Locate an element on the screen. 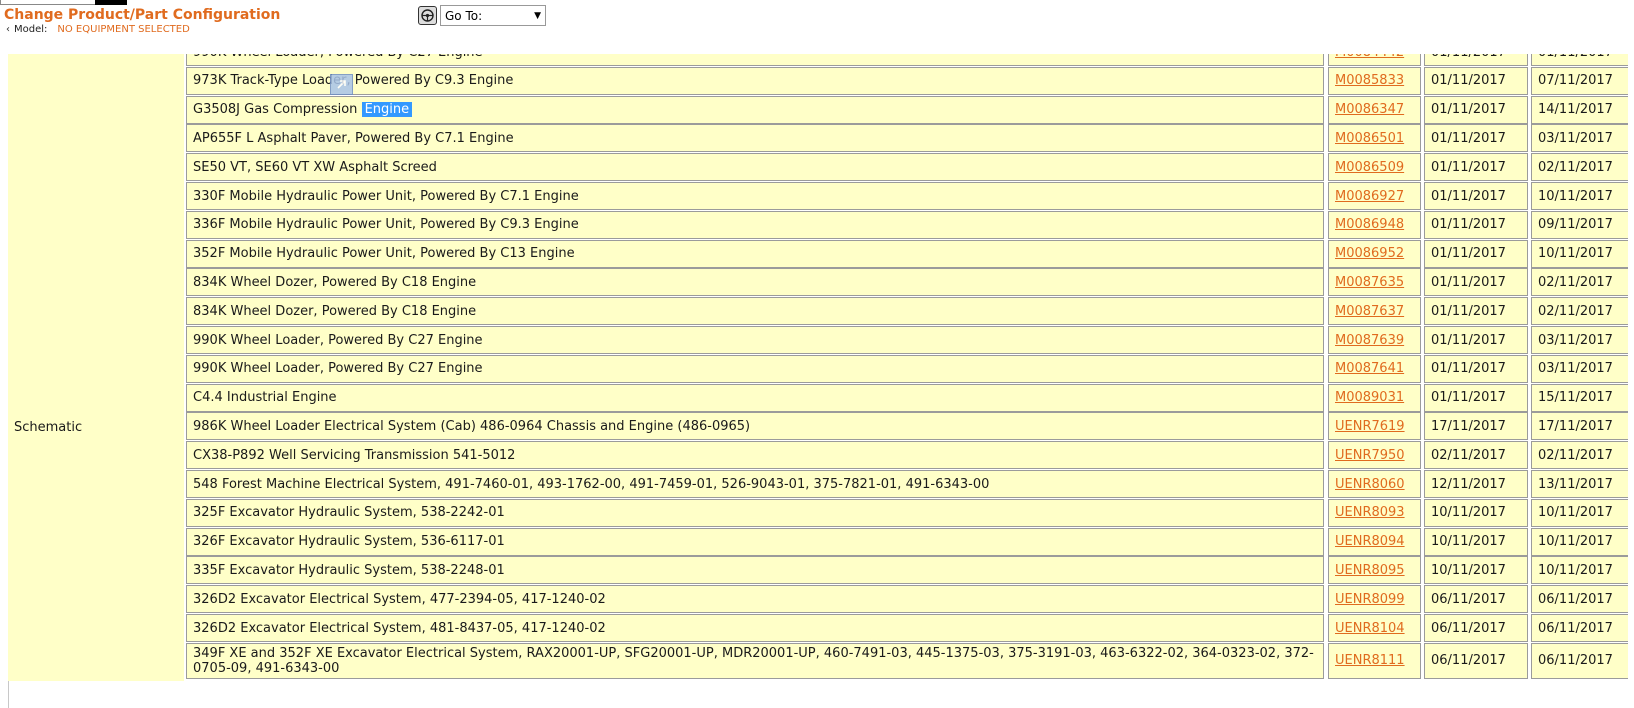 This screenshot has width=1634, height=708. chevron-left-icon: ‹ is located at coordinates (8, 29).